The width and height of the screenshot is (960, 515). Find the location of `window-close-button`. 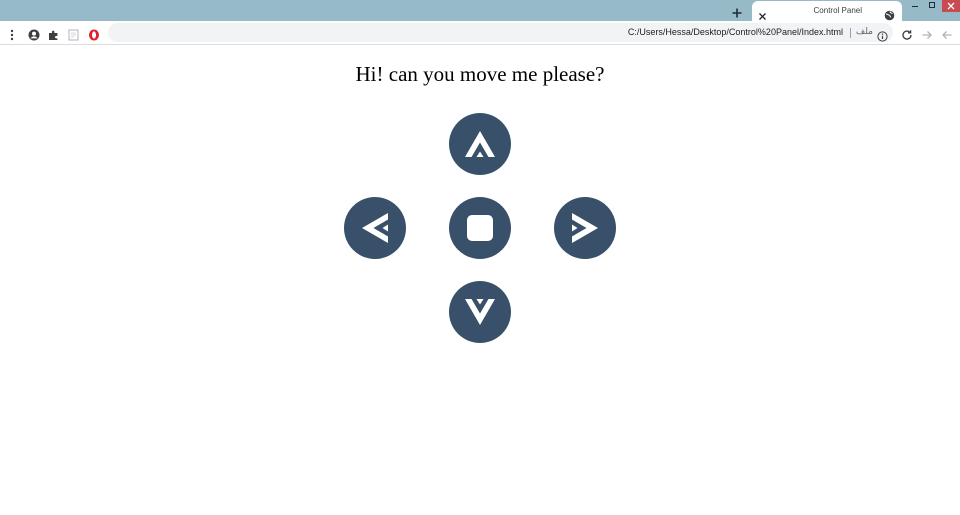

window-close-button is located at coordinates (951, 6).